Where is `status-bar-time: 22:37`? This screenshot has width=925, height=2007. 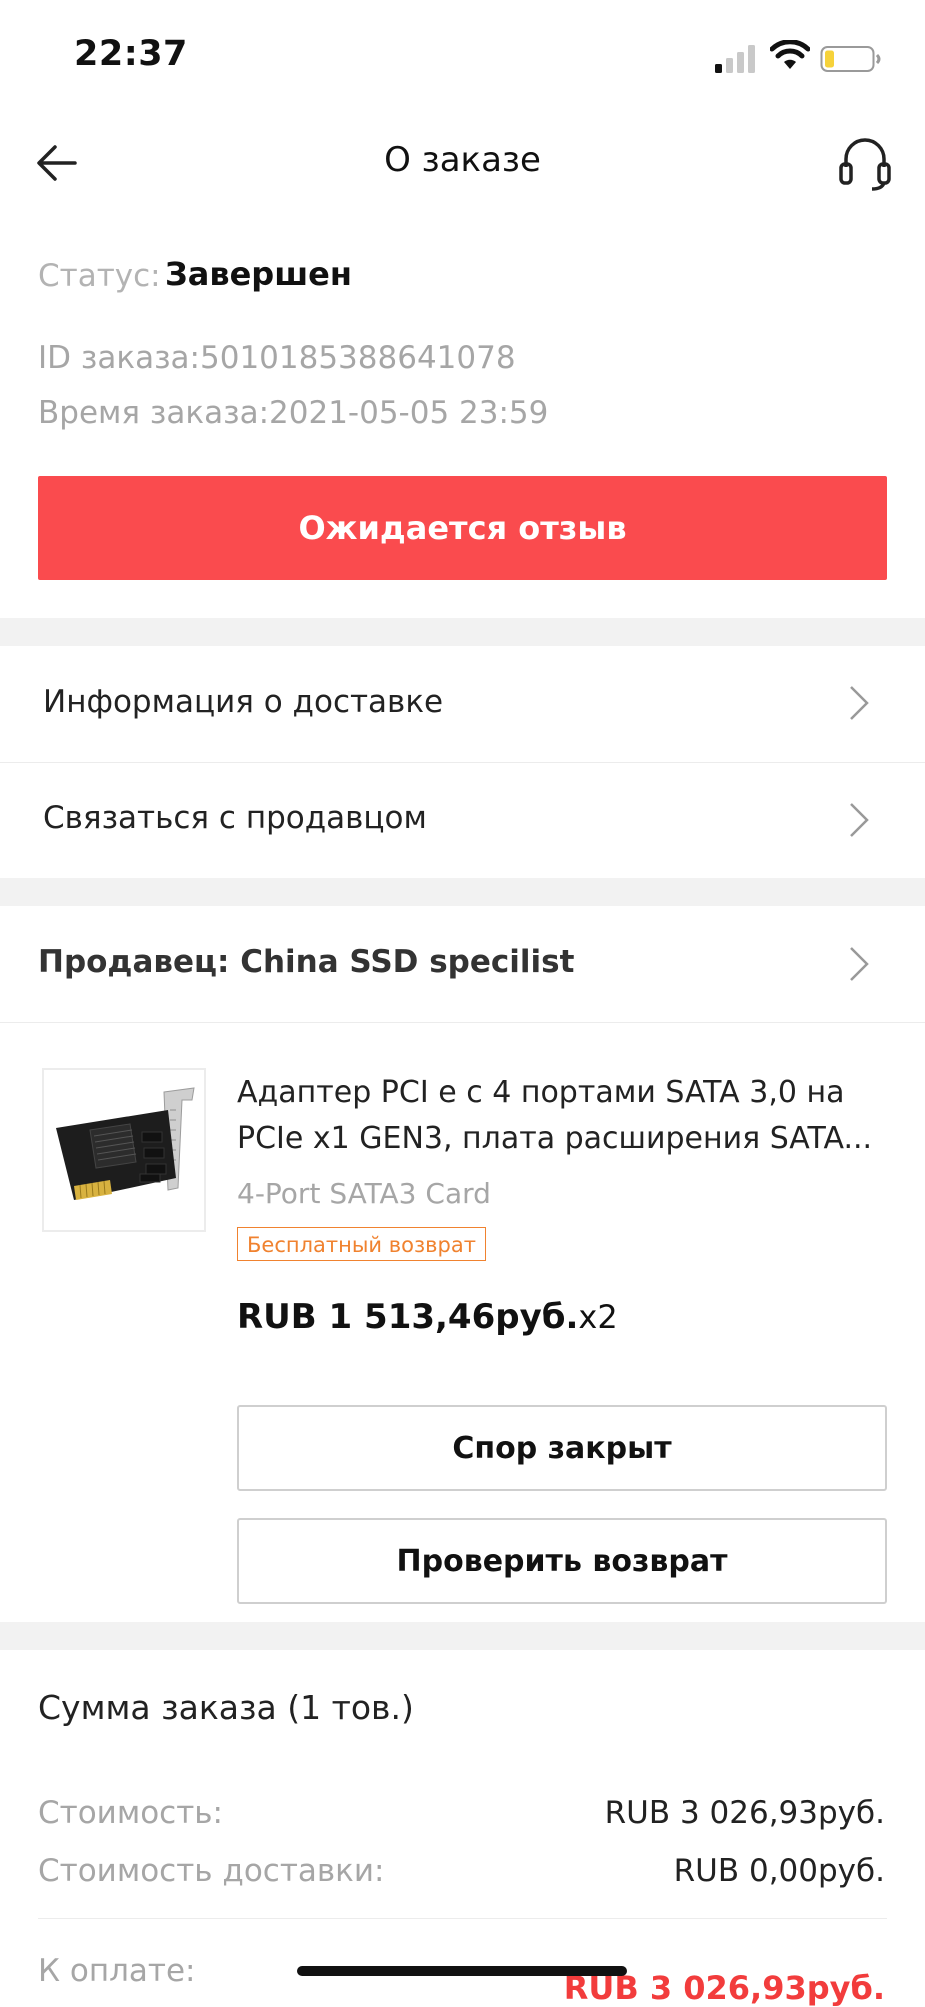 status-bar-time: 22:37 is located at coordinates (131, 54).